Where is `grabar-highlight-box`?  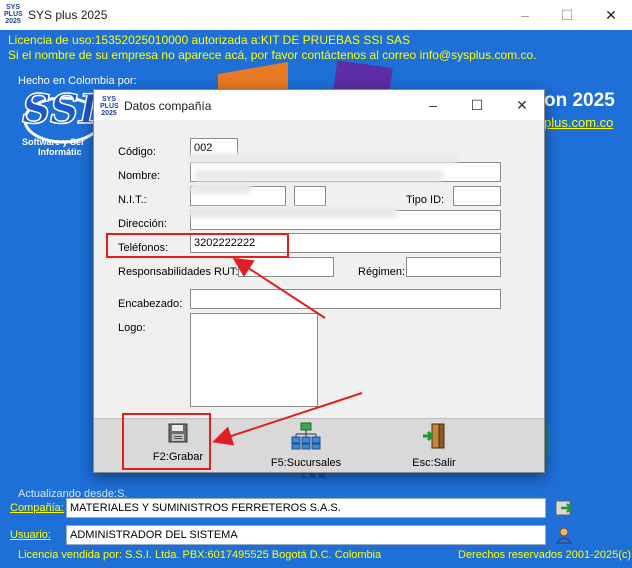
grabar-highlight-box is located at coordinates (166, 441).